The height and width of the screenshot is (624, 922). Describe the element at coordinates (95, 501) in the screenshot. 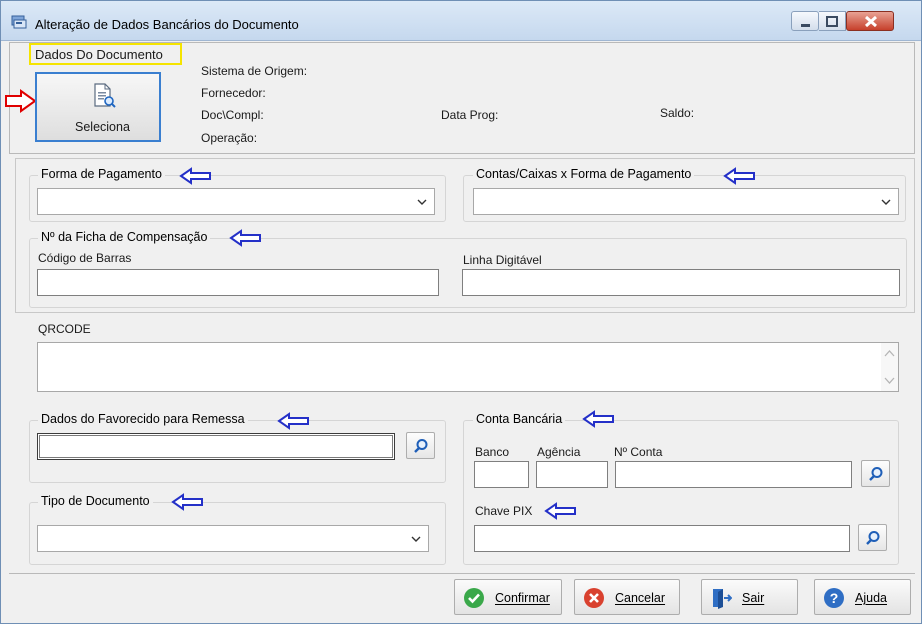

I see `tipo-documento-title: Tipo de Documento` at that location.